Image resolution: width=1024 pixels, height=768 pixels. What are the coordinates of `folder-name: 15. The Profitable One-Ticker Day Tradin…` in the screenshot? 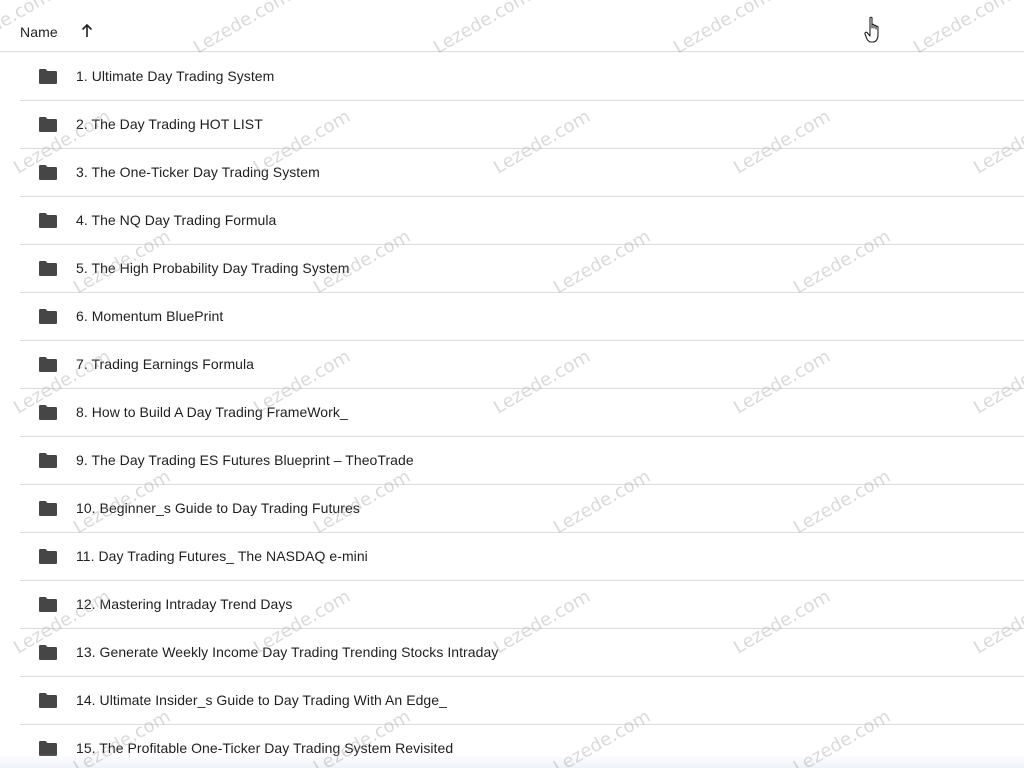 It's located at (265, 748).